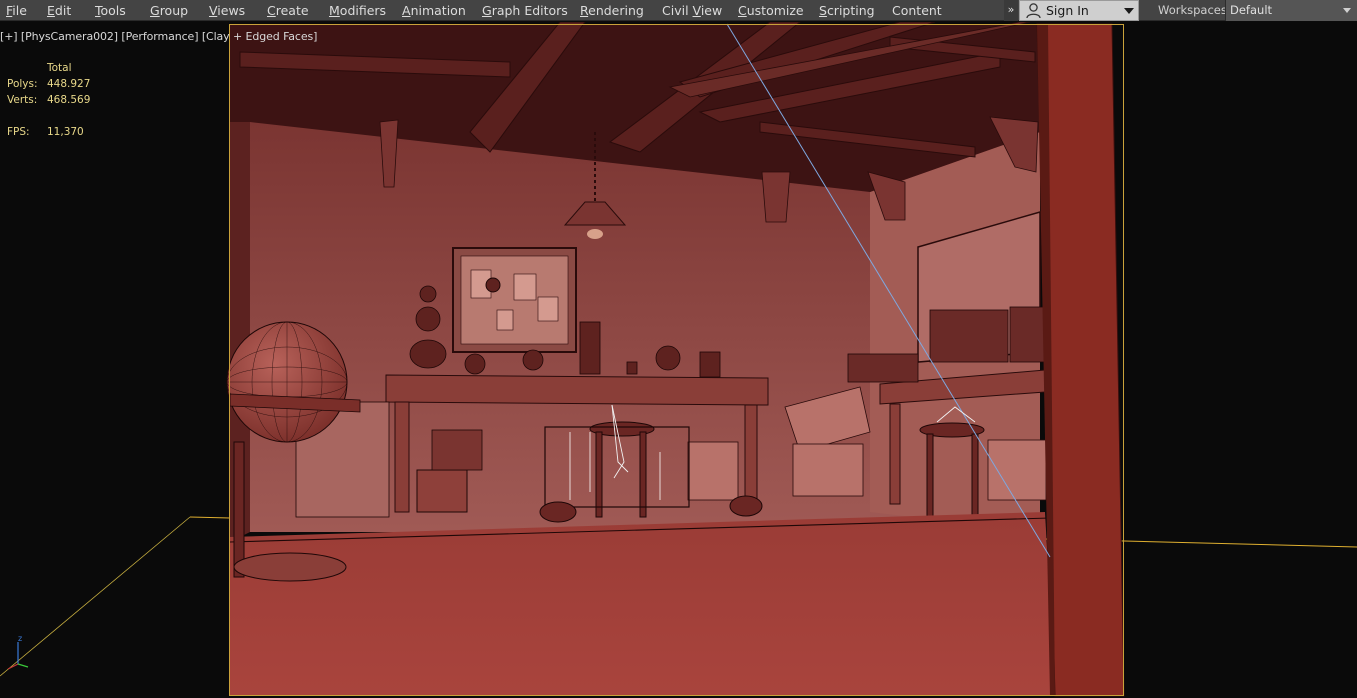 This screenshot has width=1357, height=698. What do you see at coordinates (227, 10) in the screenshot?
I see `menu-item: Views` at bounding box center [227, 10].